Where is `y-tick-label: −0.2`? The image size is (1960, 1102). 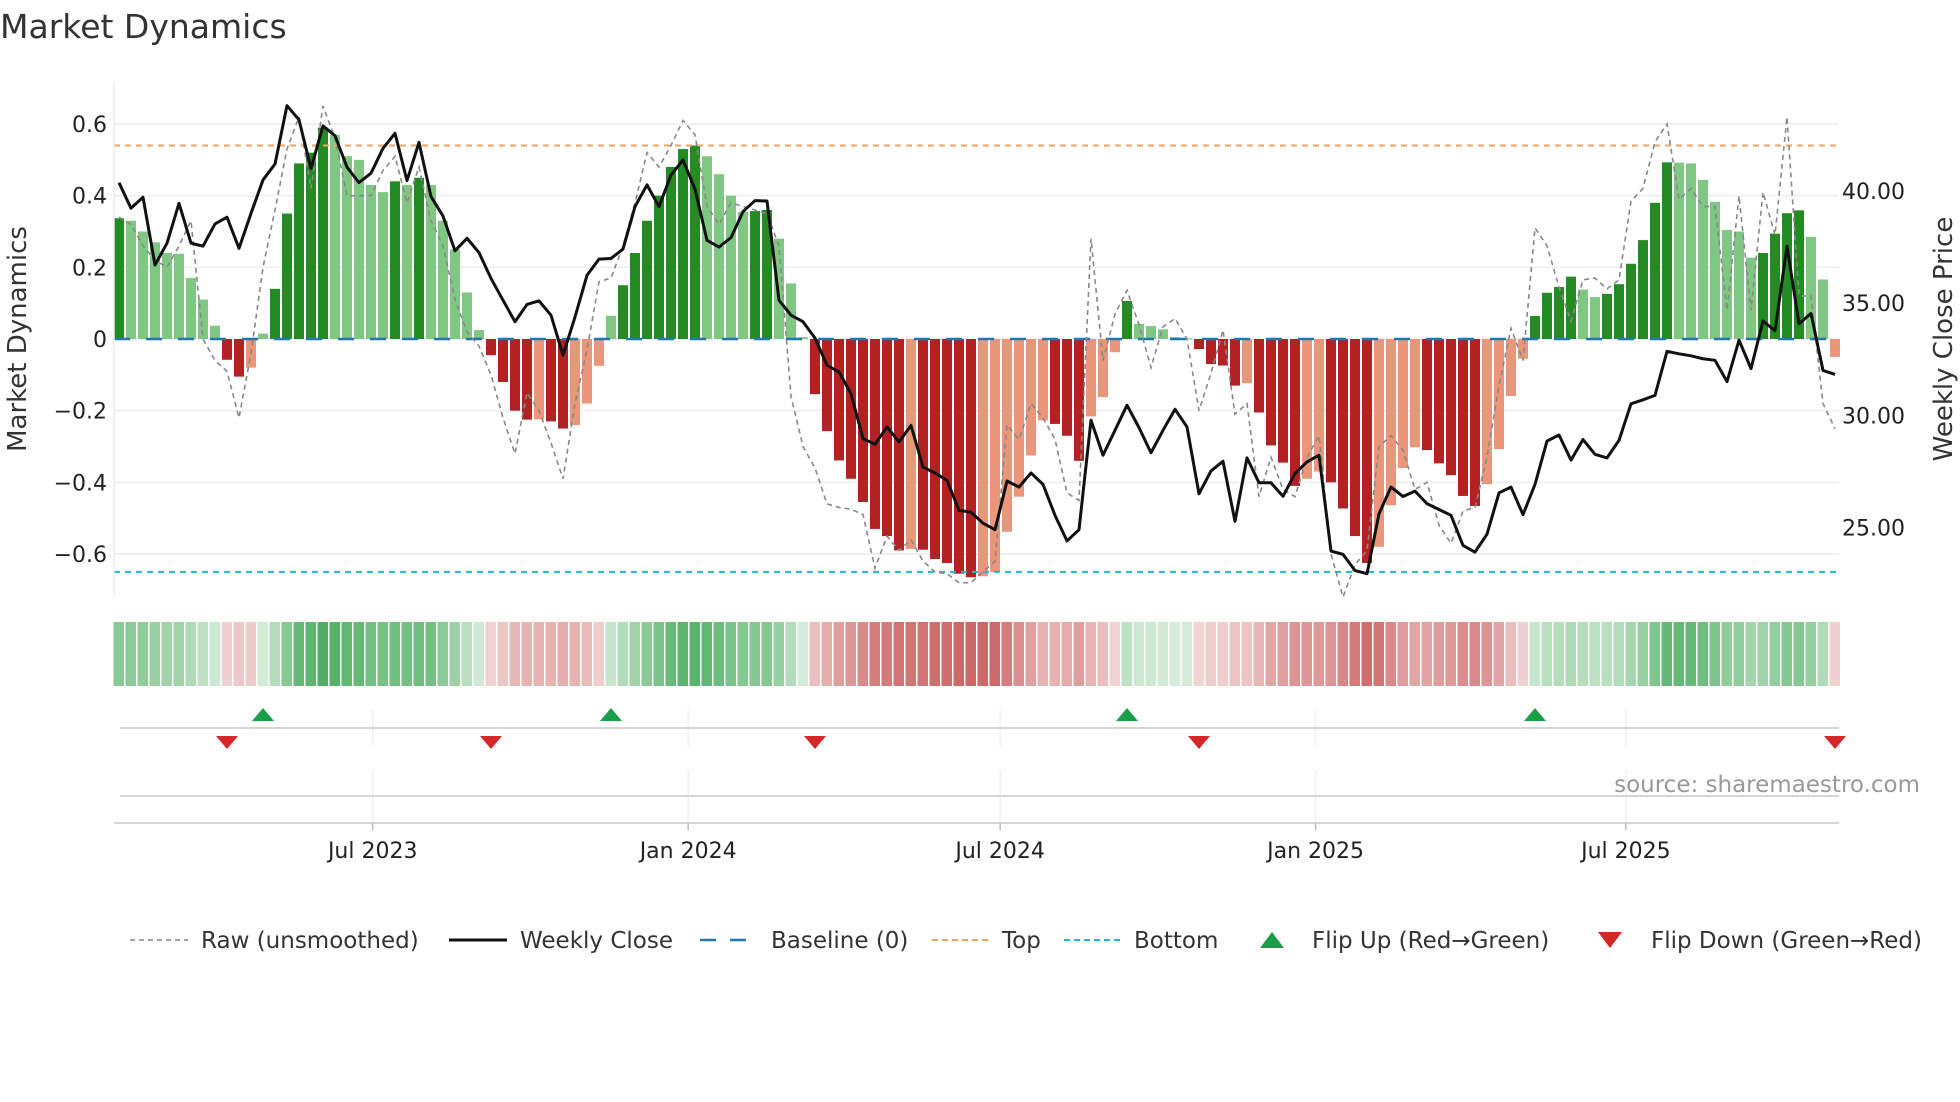 y-tick-label: −0.2 is located at coordinates (80, 412).